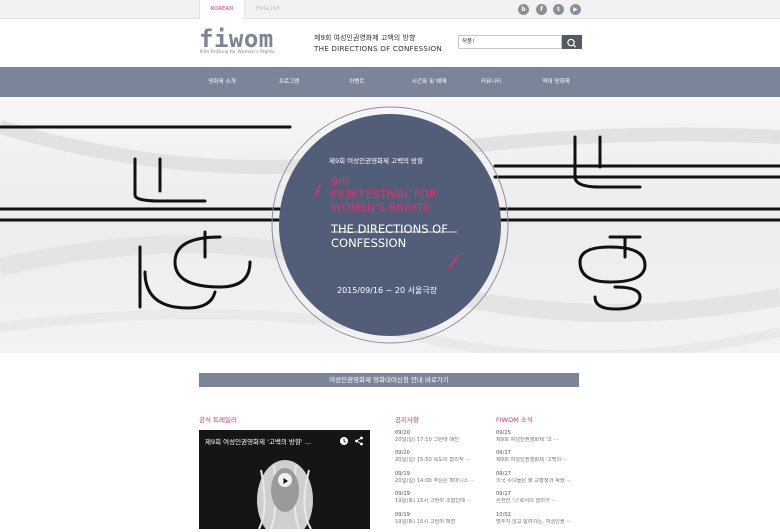  Describe the element at coordinates (468, 42) in the screenshot. I see `search-category-select: 작품!` at that location.